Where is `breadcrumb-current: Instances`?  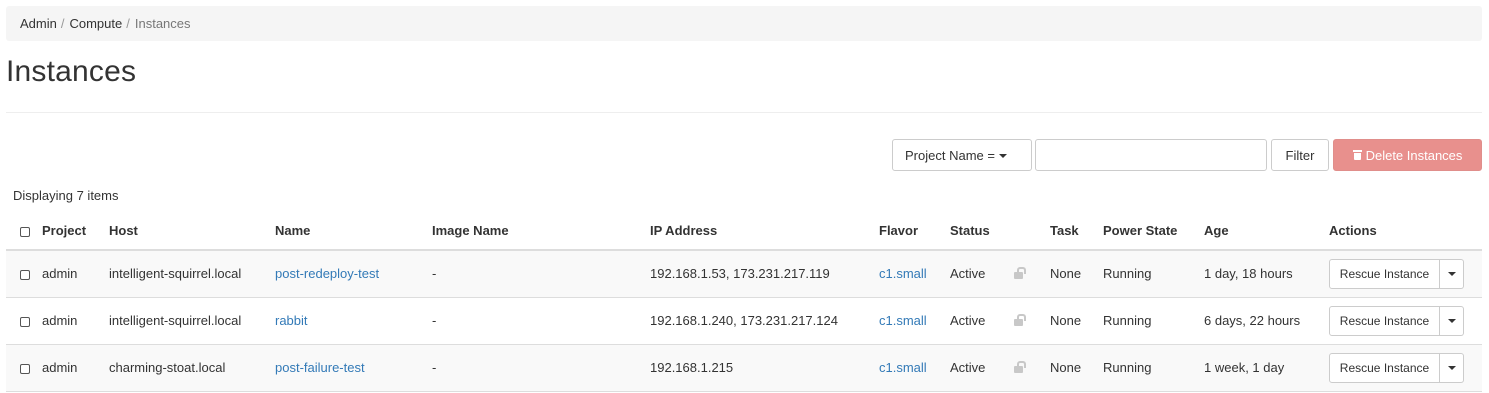 breadcrumb-current: Instances is located at coordinates (162, 23).